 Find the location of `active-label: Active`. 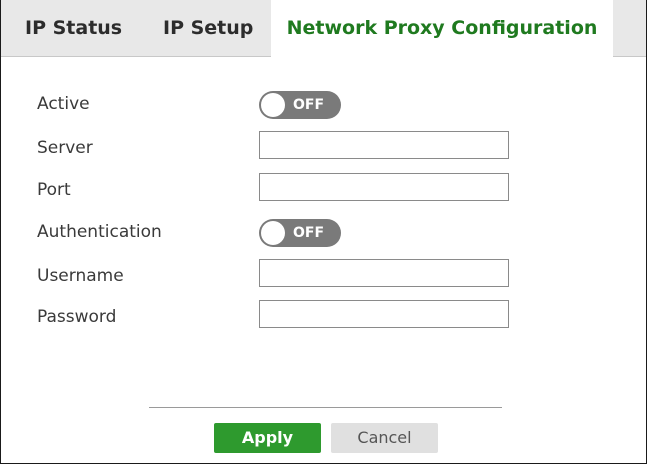

active-label: Active is located at coordinates (63, 104).